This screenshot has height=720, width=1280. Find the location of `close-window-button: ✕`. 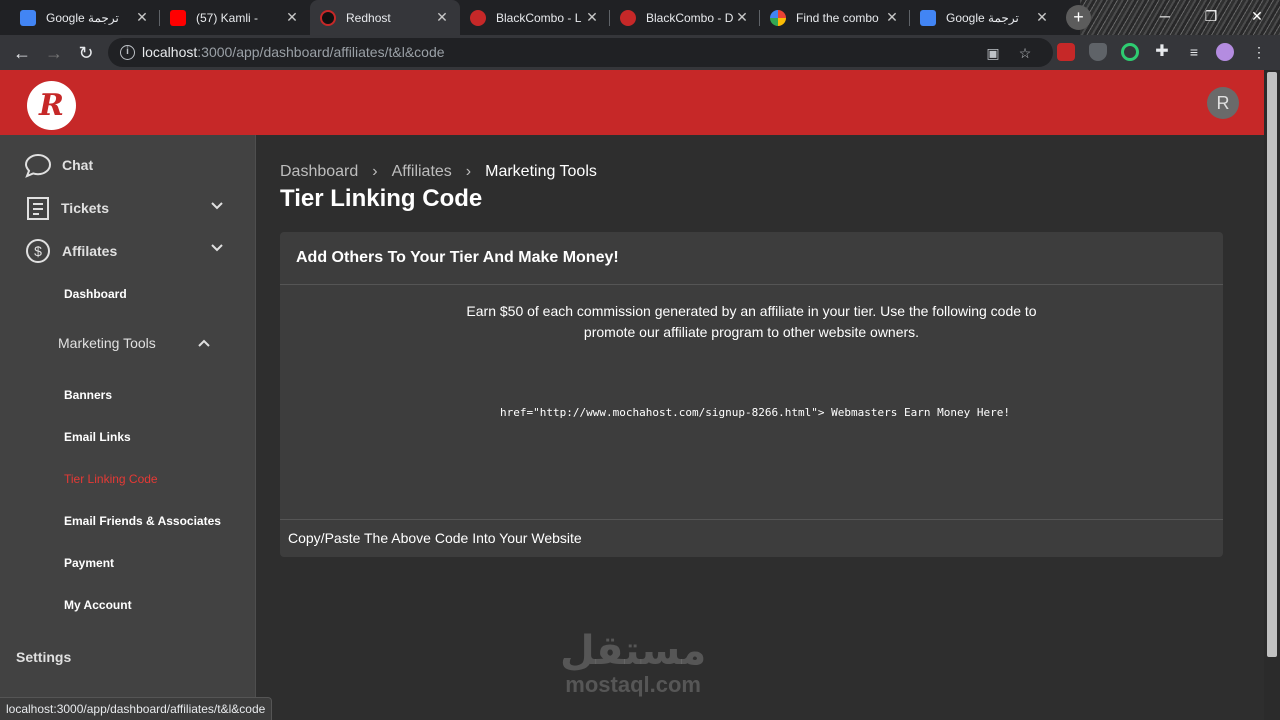

close-window-button: ✕ is located at coordinates (1257, 16).